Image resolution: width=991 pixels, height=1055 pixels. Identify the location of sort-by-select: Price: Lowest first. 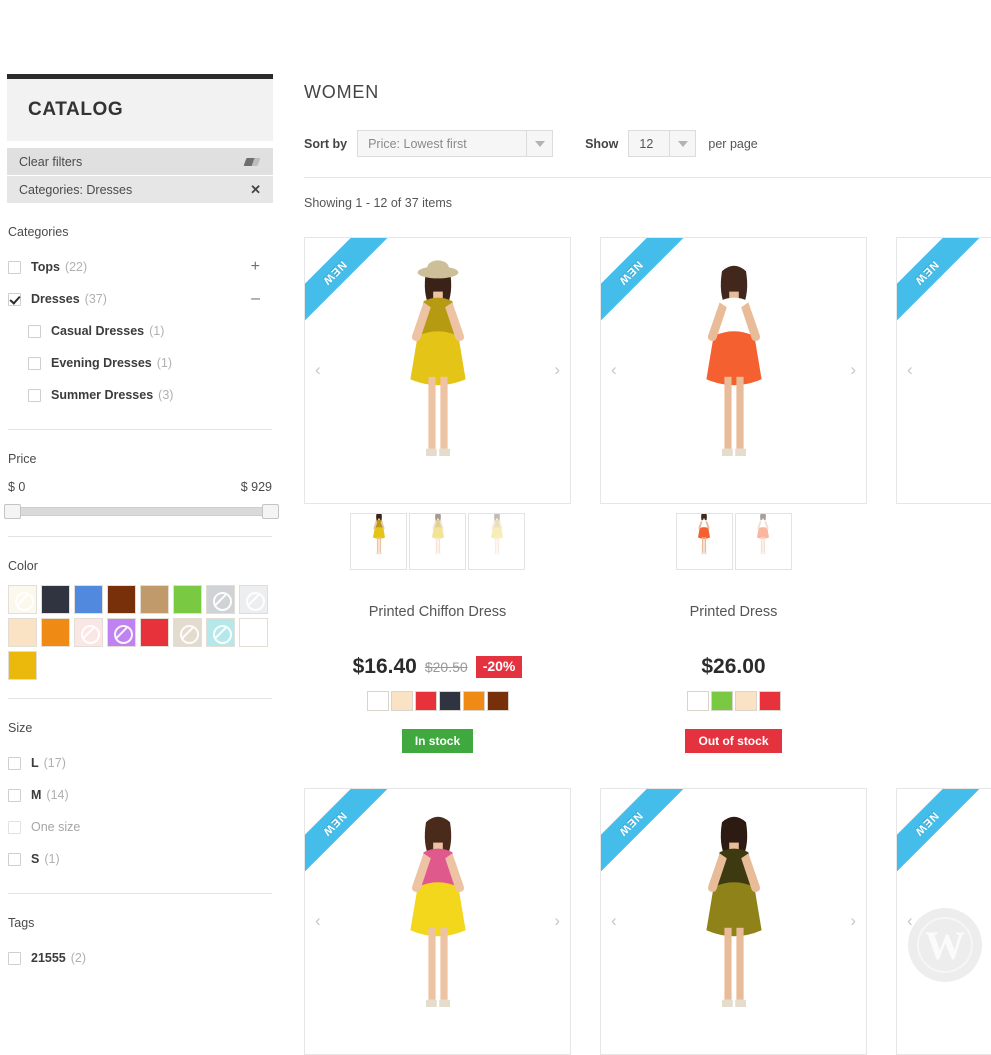
(455, 143).